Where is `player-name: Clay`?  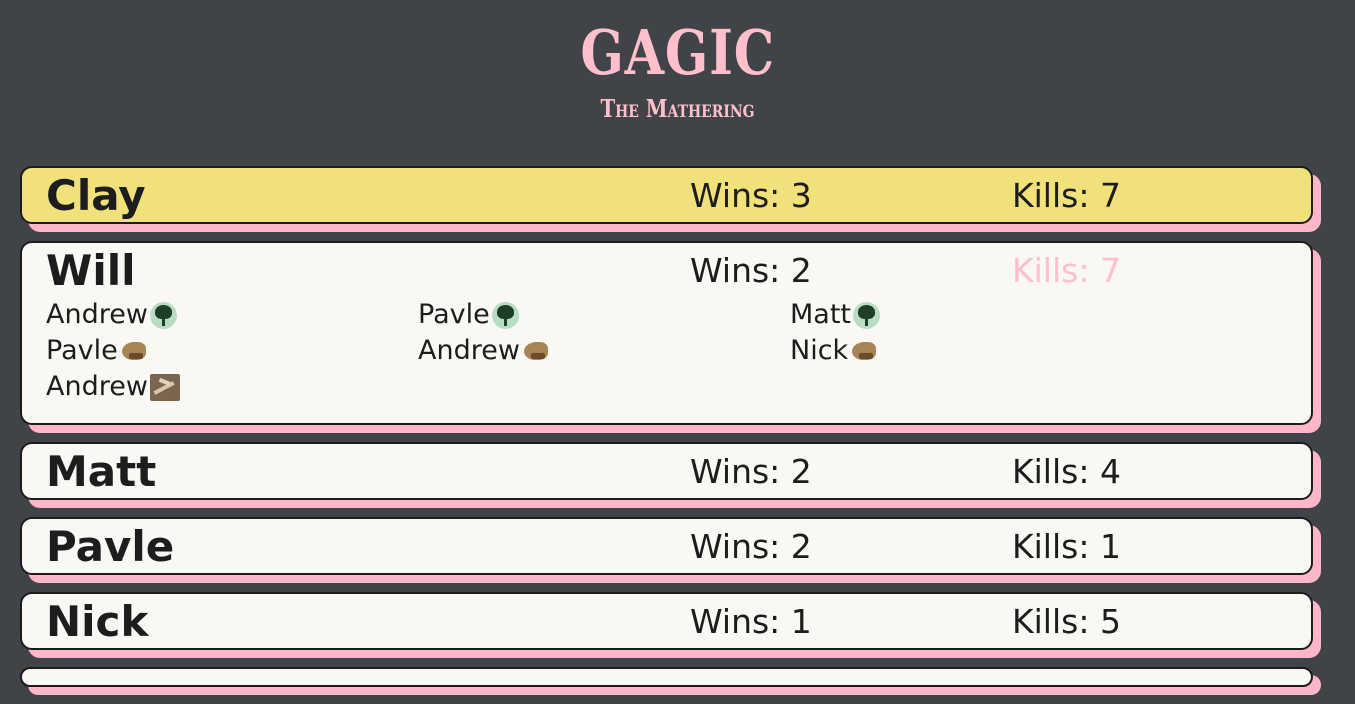 player-name: Clay is located at coordinates (96, 195).